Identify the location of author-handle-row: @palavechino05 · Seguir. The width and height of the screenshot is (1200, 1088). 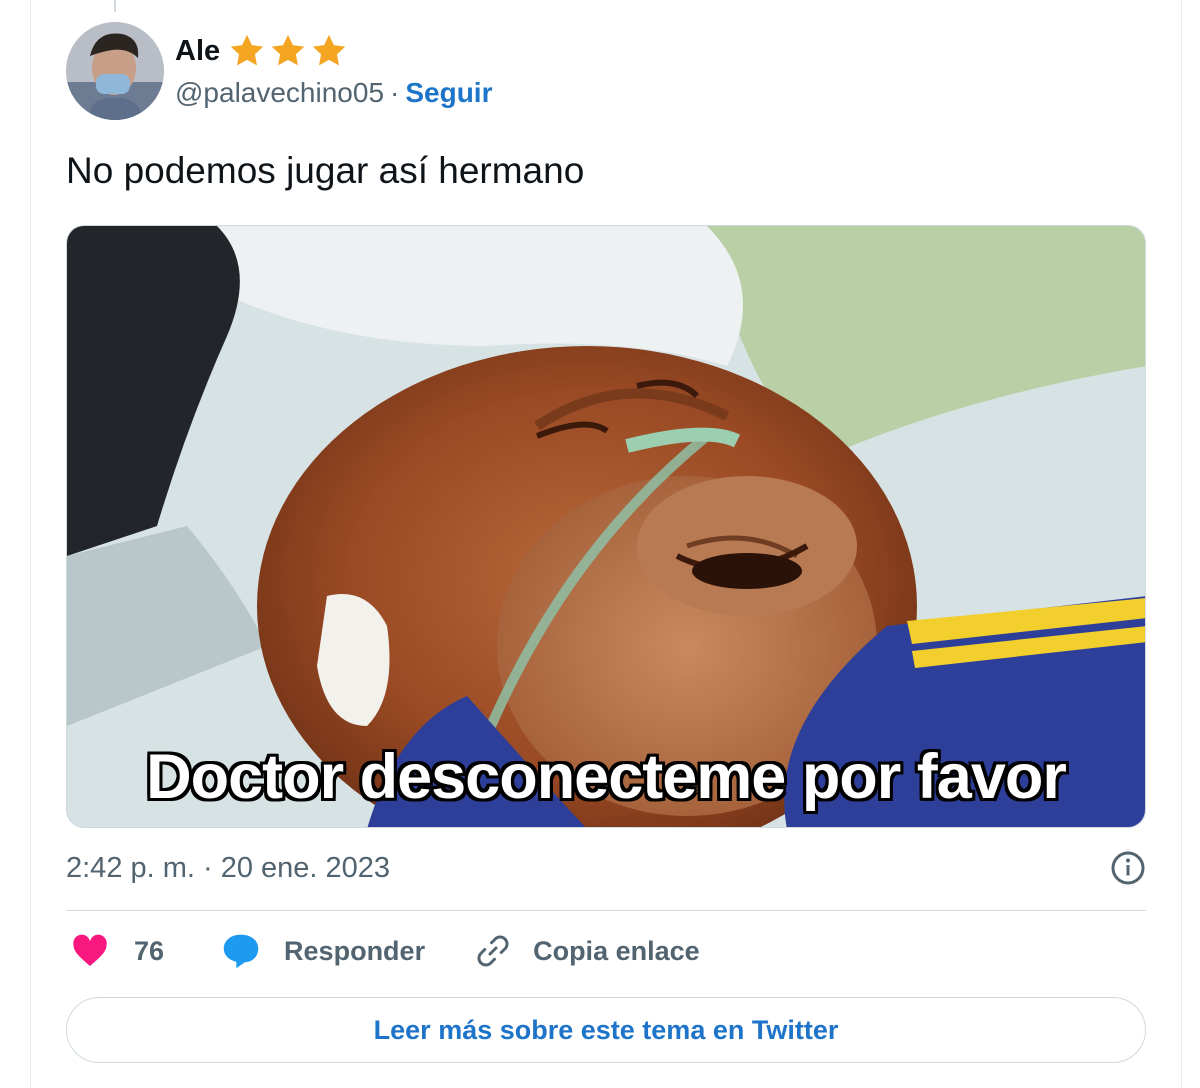
(333, 93).